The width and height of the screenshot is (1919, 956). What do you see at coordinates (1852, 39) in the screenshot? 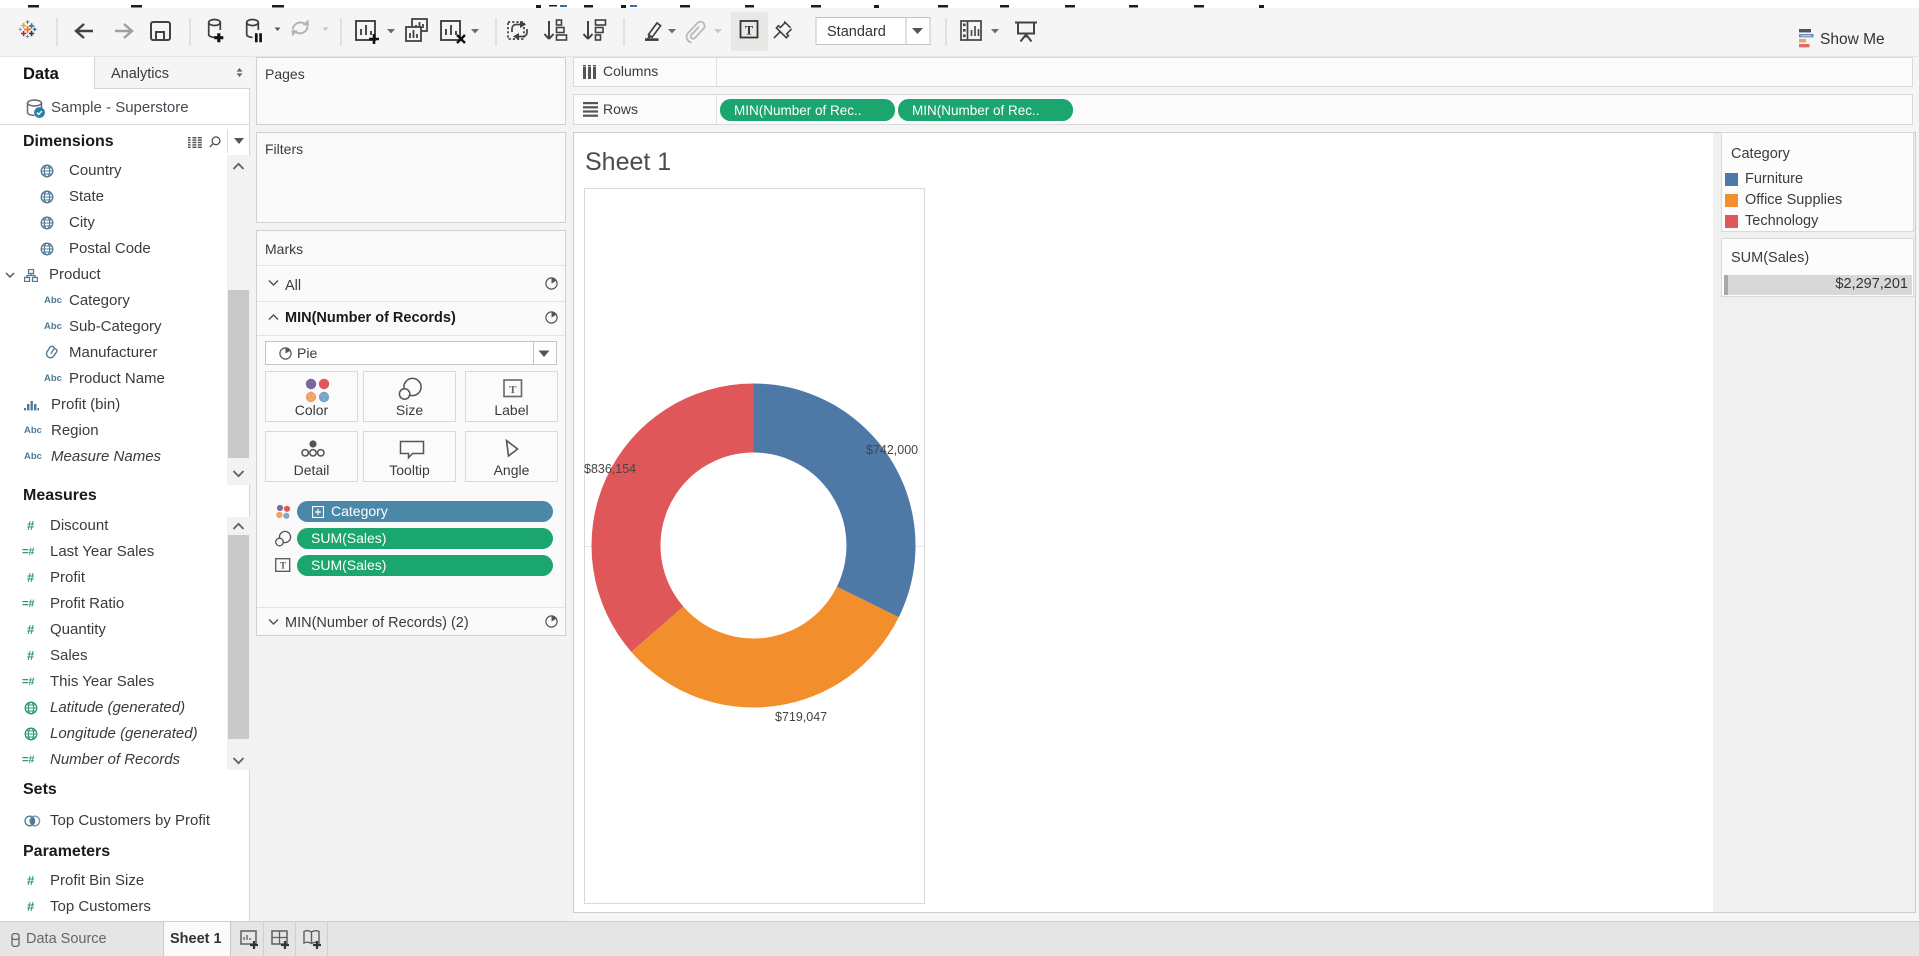
I see `svg-text: Show Me` at bounding box center [1852, 39].